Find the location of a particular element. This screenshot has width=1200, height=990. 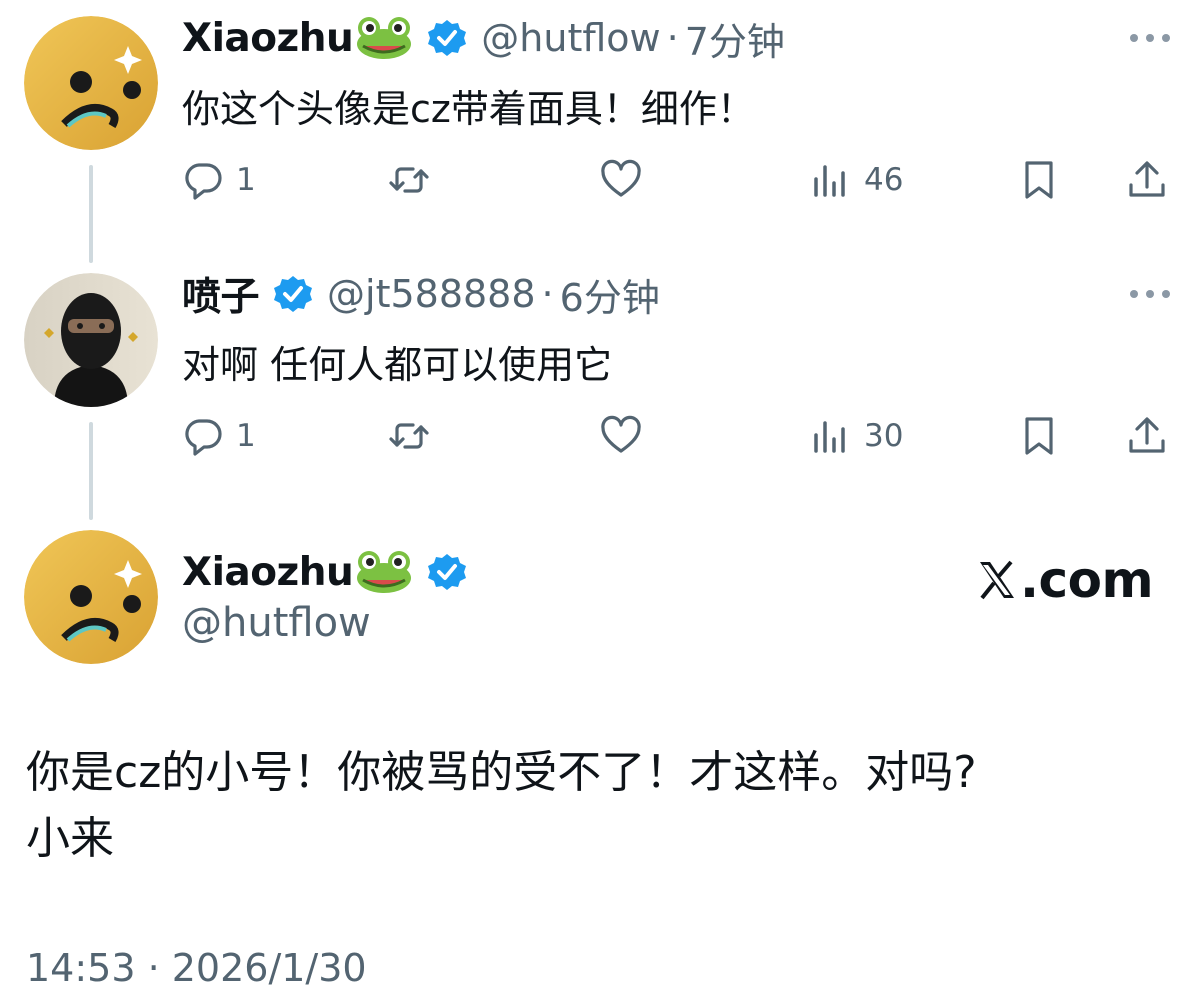

display-name: 喷子 is located at coordinates (221, 294).